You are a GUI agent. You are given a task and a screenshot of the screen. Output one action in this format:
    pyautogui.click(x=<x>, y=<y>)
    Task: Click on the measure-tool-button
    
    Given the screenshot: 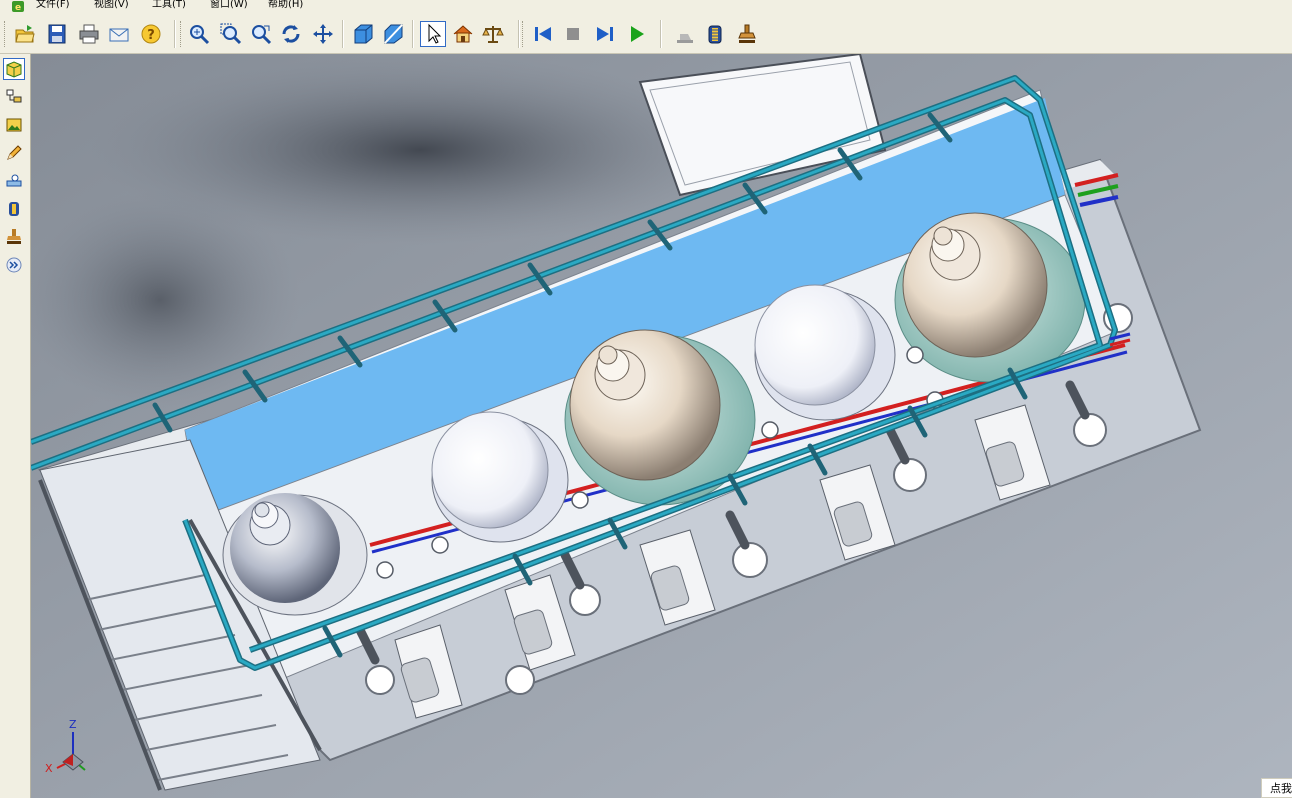 What is the action you would take?
    pyautogui.click(x=14, y=181)
    